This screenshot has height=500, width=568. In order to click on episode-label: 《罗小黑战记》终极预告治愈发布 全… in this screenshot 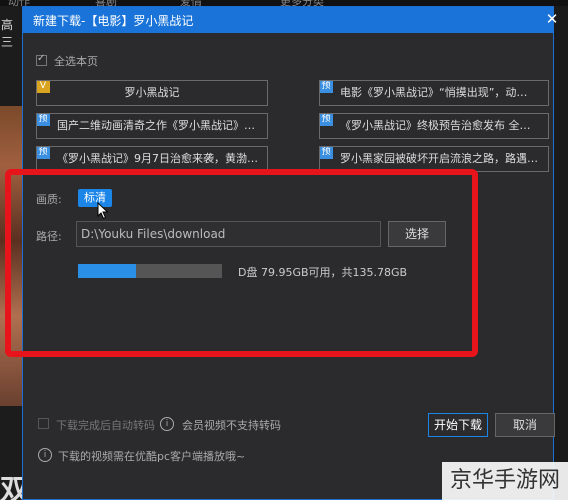, I will do `click(435, 125)`.